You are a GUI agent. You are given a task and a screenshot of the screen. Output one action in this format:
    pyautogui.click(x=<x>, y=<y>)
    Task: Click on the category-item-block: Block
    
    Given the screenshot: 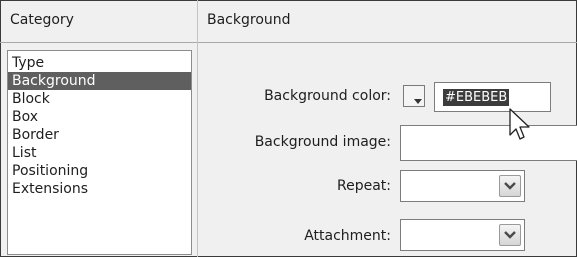 What is the action you would take?
    pyautogui.click(x=99, y=99)
    